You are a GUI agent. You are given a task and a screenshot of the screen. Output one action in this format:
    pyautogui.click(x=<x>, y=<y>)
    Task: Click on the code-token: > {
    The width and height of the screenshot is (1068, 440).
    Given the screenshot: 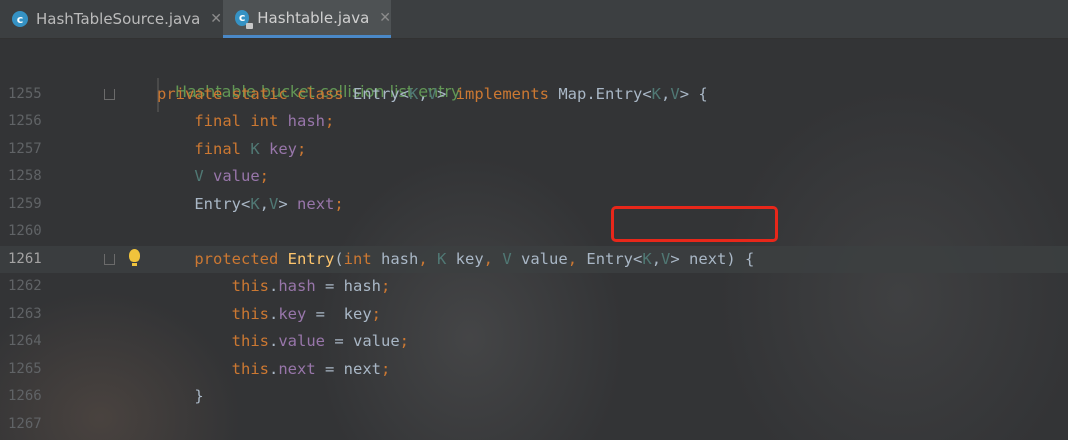 What is the action you would take?
    pyautogui.click(x=693, y=93)
    